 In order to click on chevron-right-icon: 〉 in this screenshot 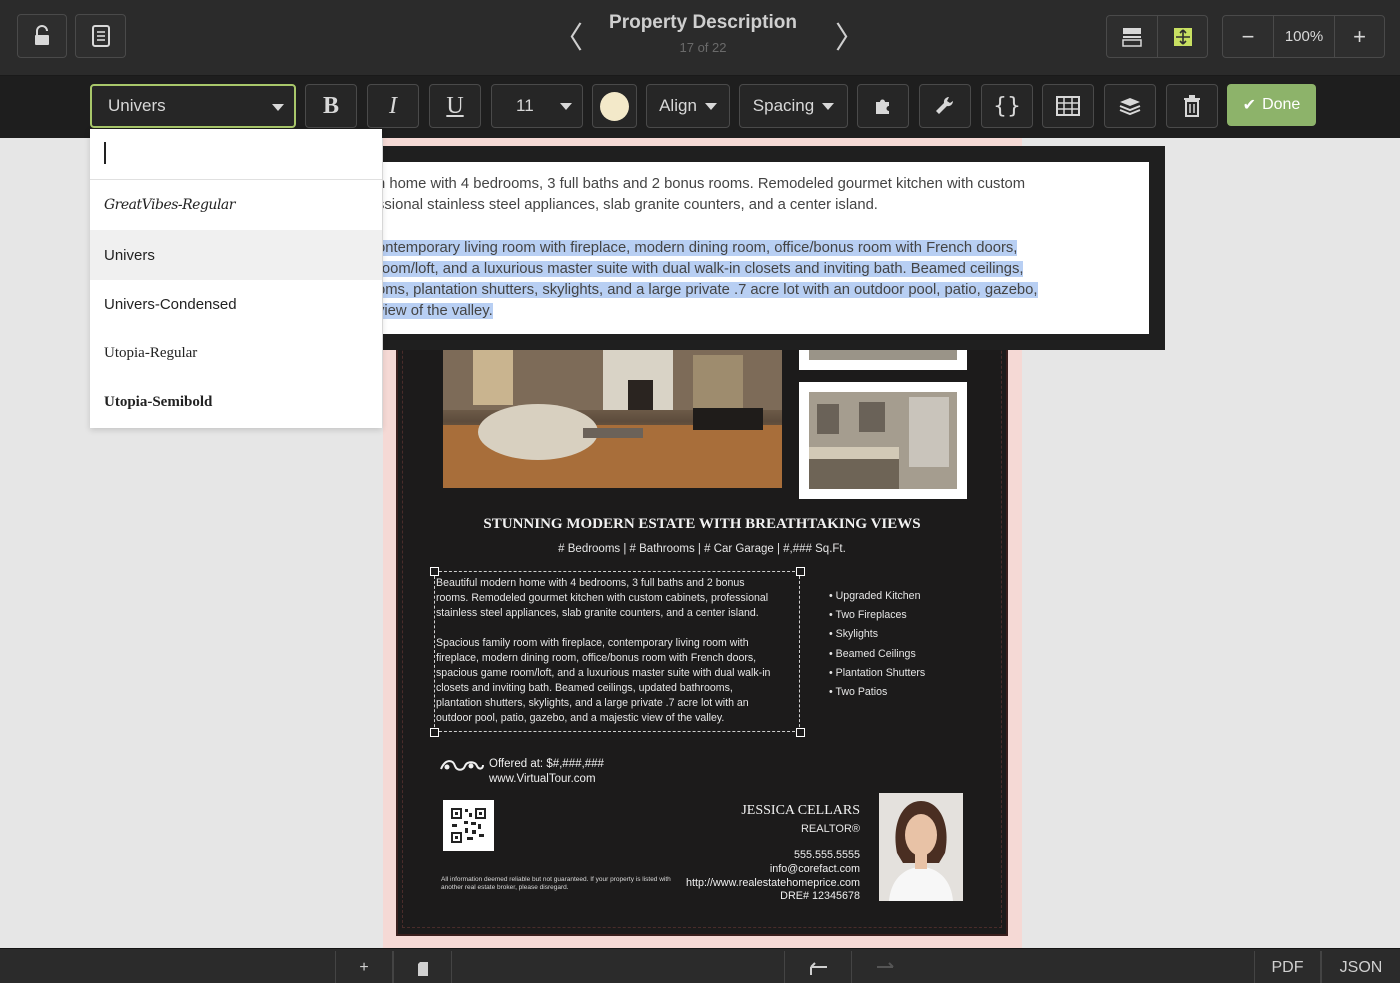, I will do `click(850, 39)`.